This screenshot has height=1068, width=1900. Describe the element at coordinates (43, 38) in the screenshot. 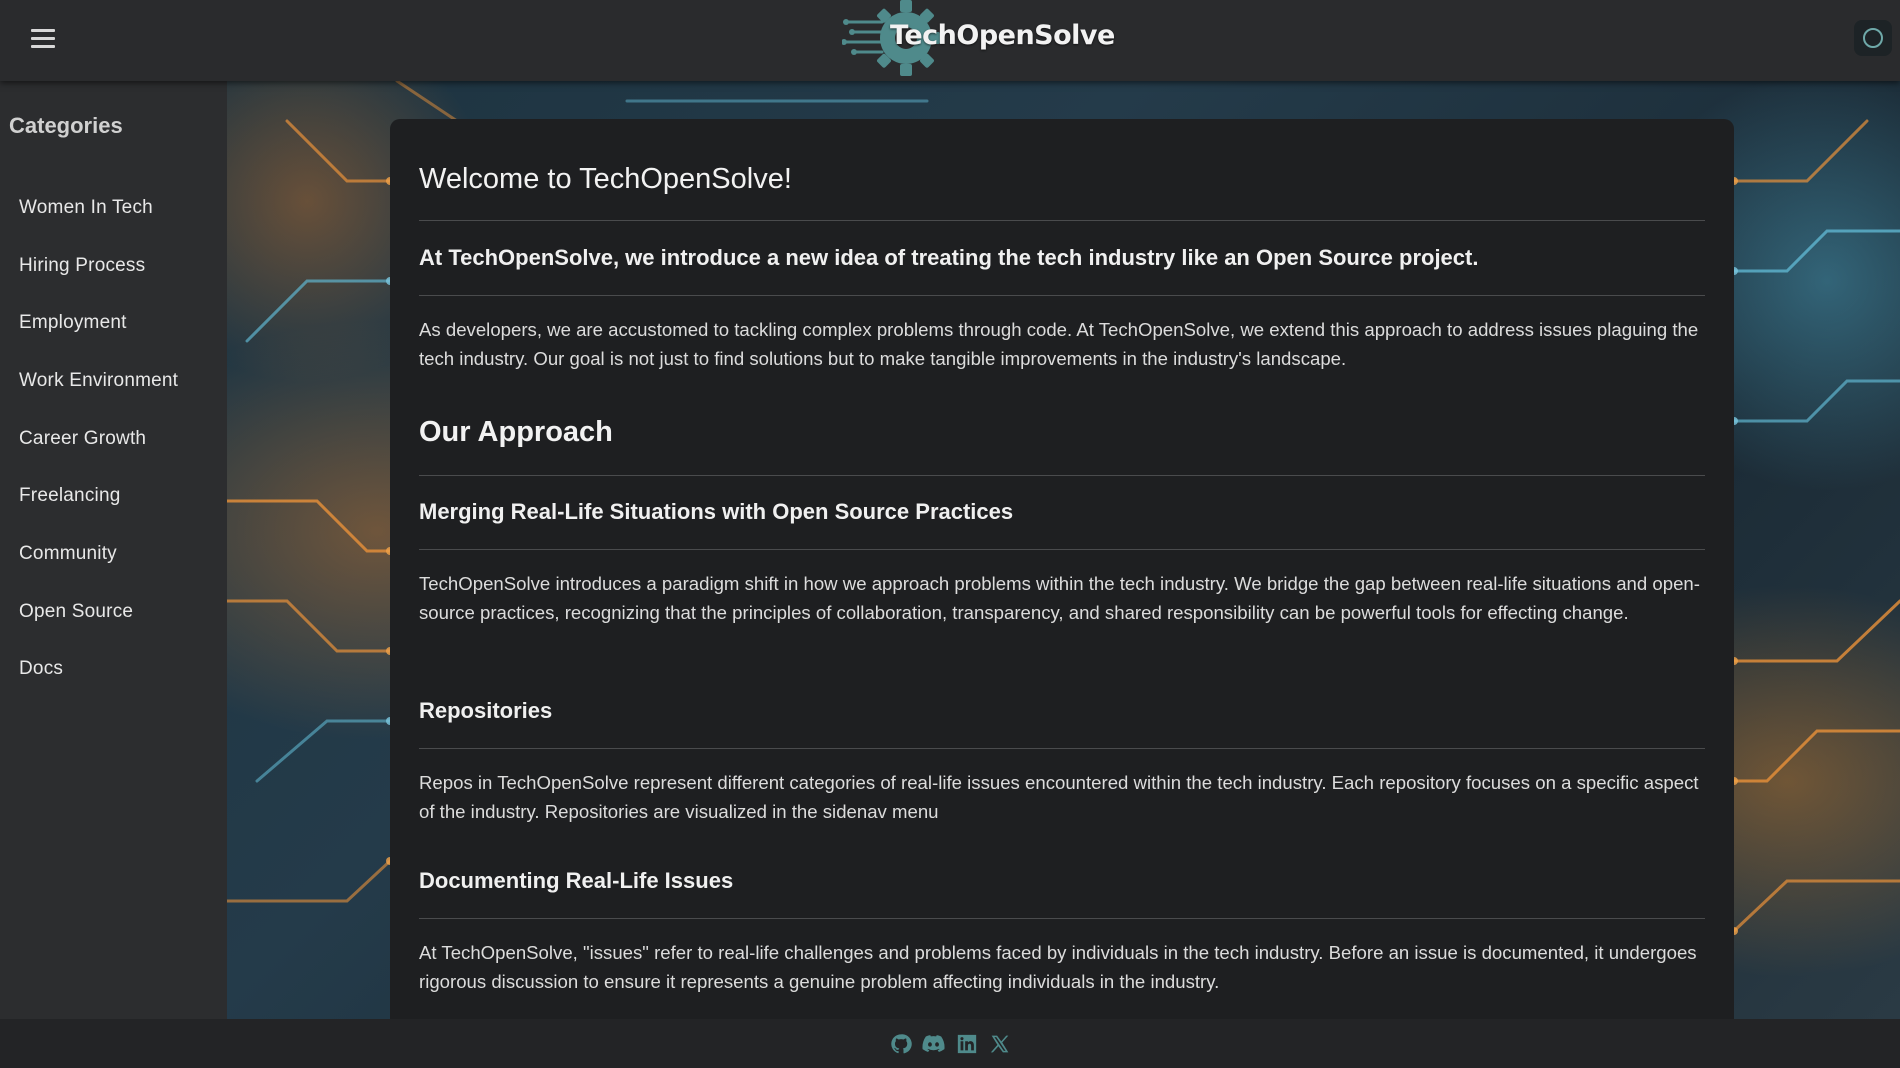

I see `hamburger-menu-icon` at that location.